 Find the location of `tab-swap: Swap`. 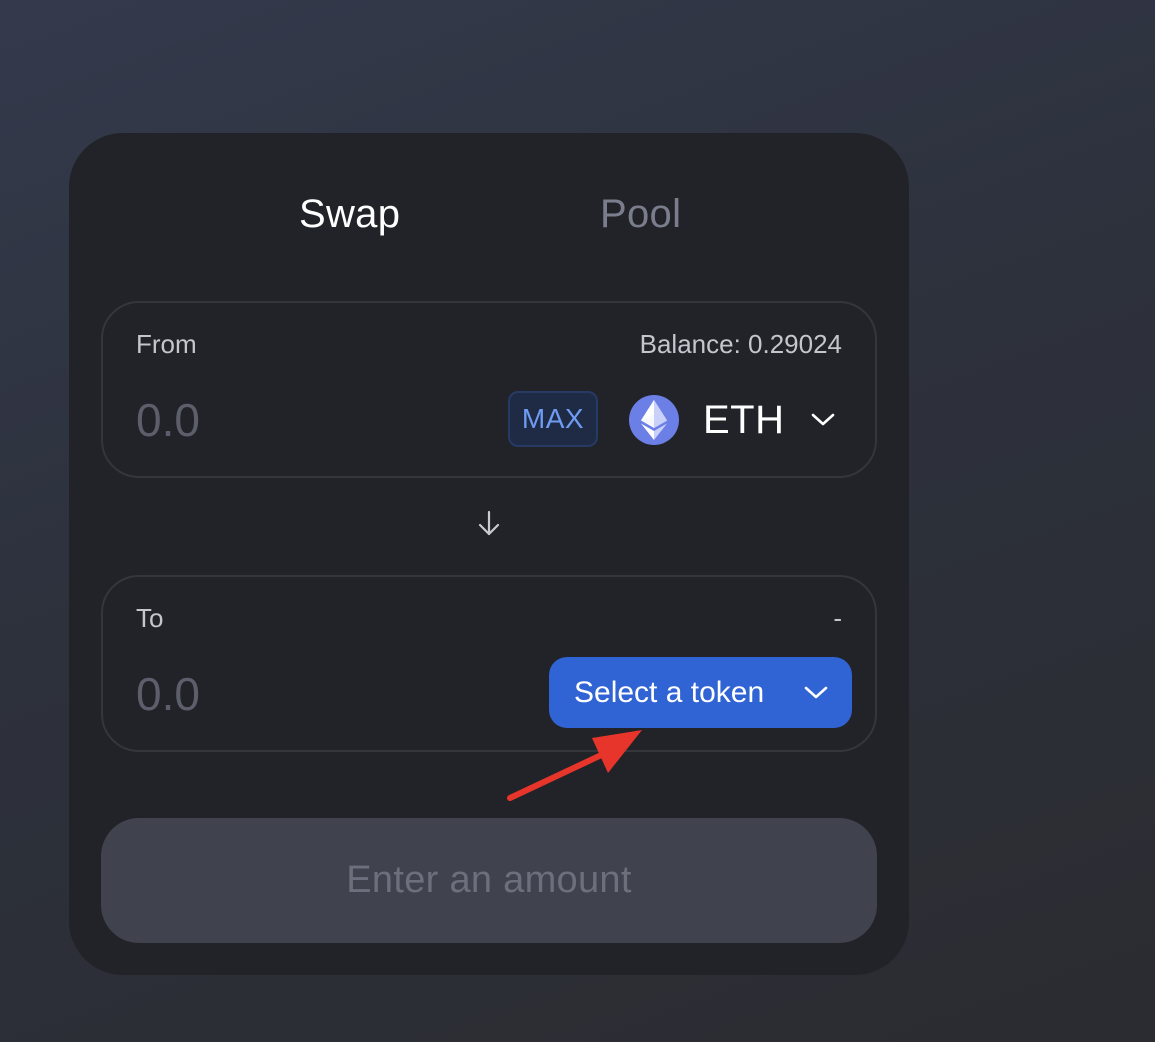

tab-swap: Swap is located at coordinates (349, 214).